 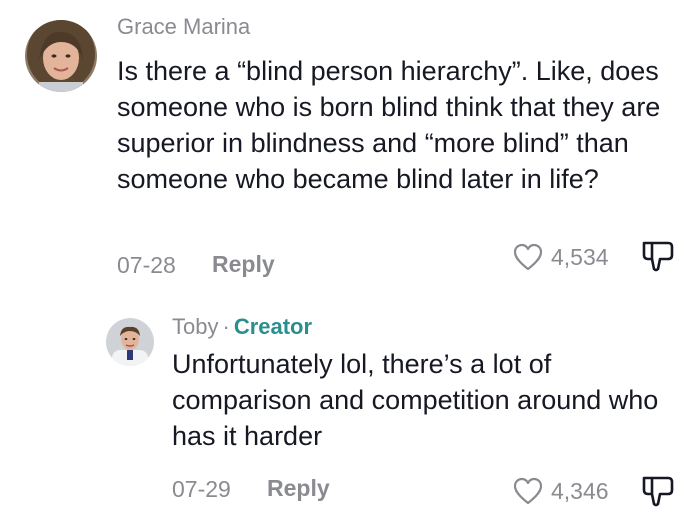 I want to click on comment-author: Grace Marina, so click(x=183, y=27).